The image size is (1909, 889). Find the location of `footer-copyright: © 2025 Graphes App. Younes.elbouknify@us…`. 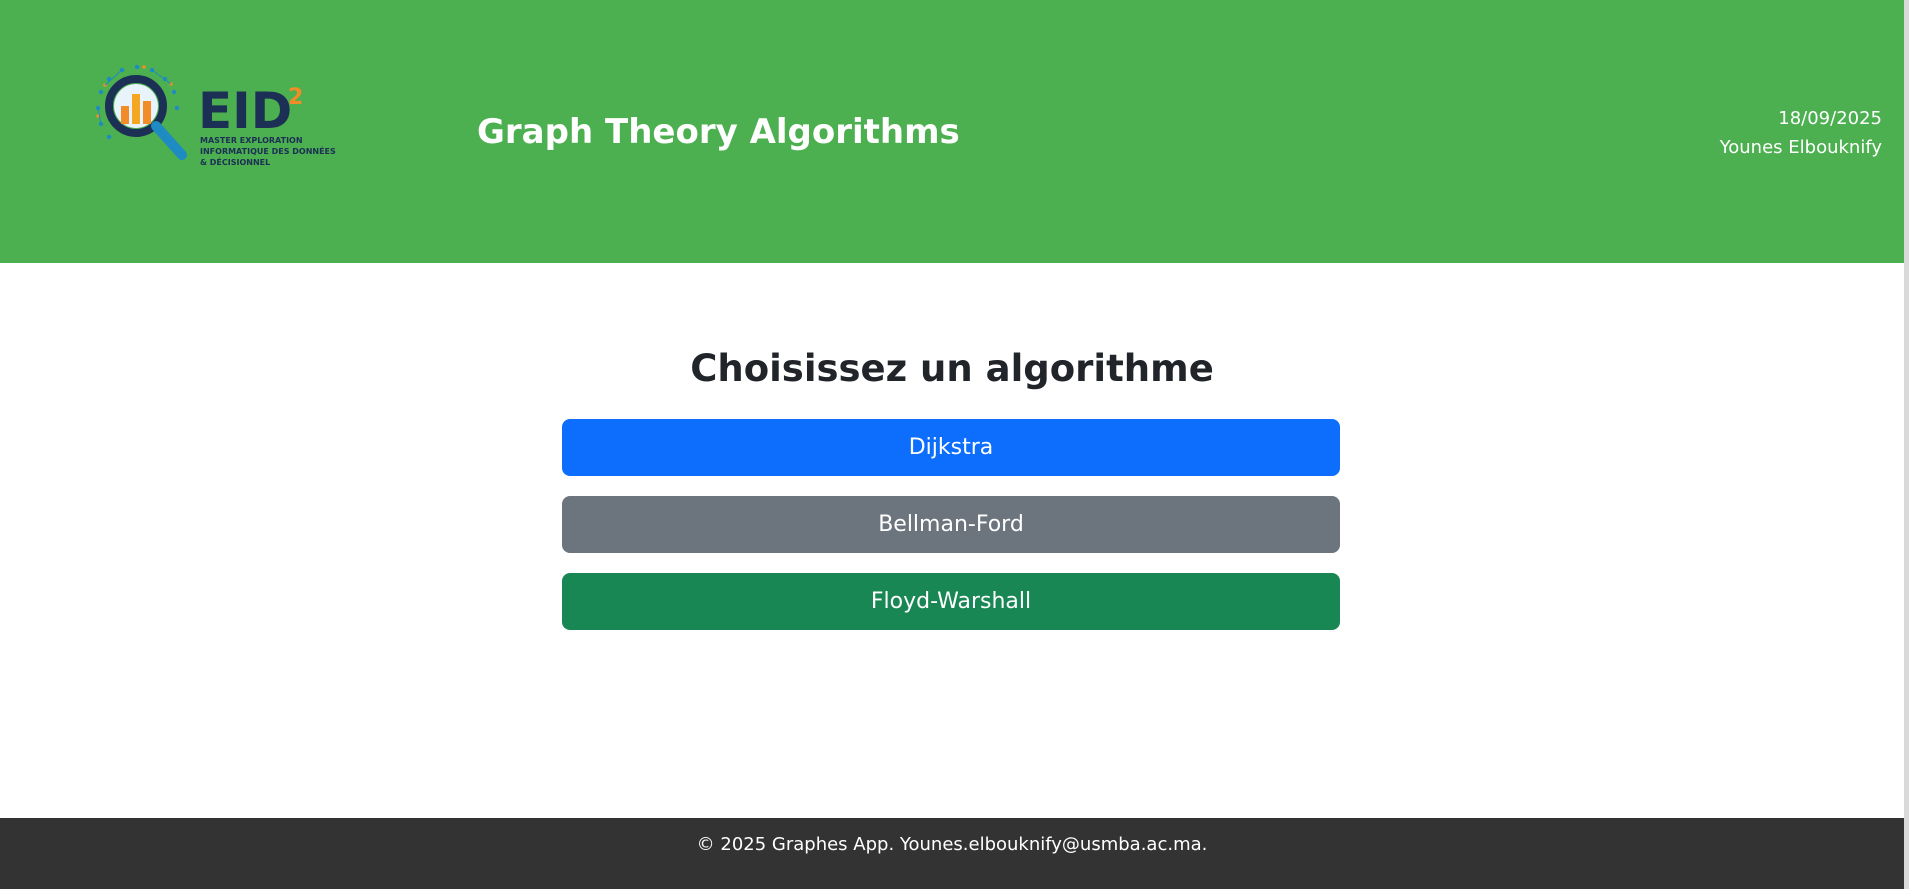

footer-copyright: © 2025 Graphes App. Younes.elbouknify@us… is located at coordinates (952, 844).